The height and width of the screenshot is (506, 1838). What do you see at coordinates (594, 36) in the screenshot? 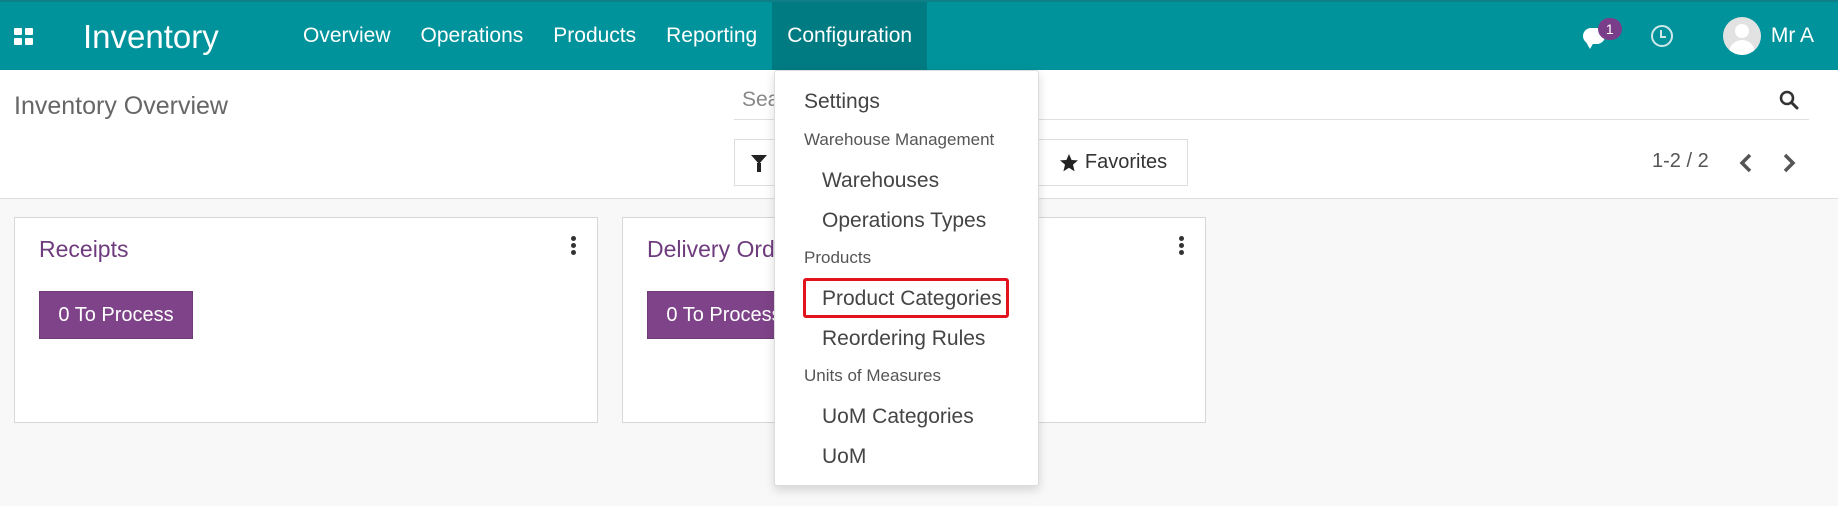
I see `menu-products: Products` at bounding box center [594, 36].